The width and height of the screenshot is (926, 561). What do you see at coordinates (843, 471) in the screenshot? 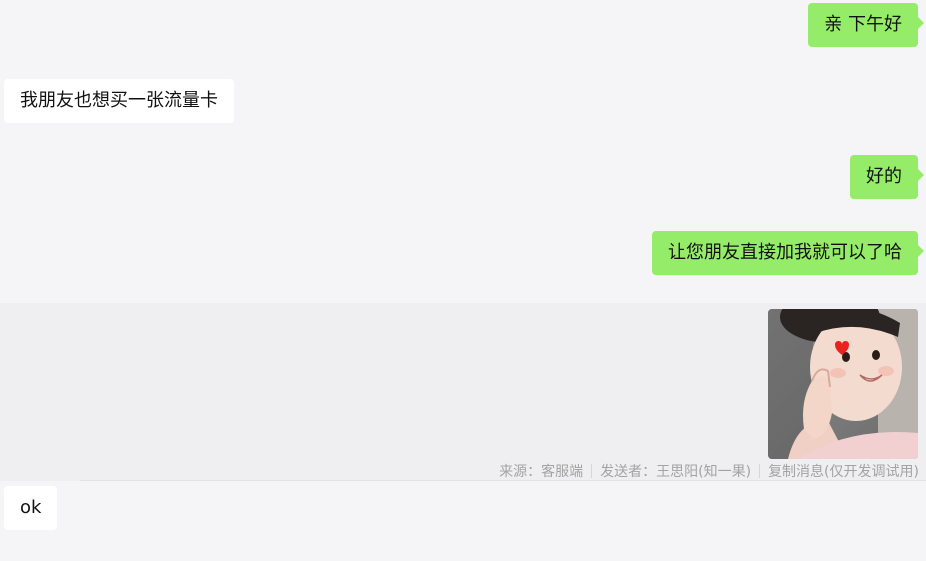
I see `copy-message-link: 复制消息(仅开发调试用)` at bounding box center [843, 471].